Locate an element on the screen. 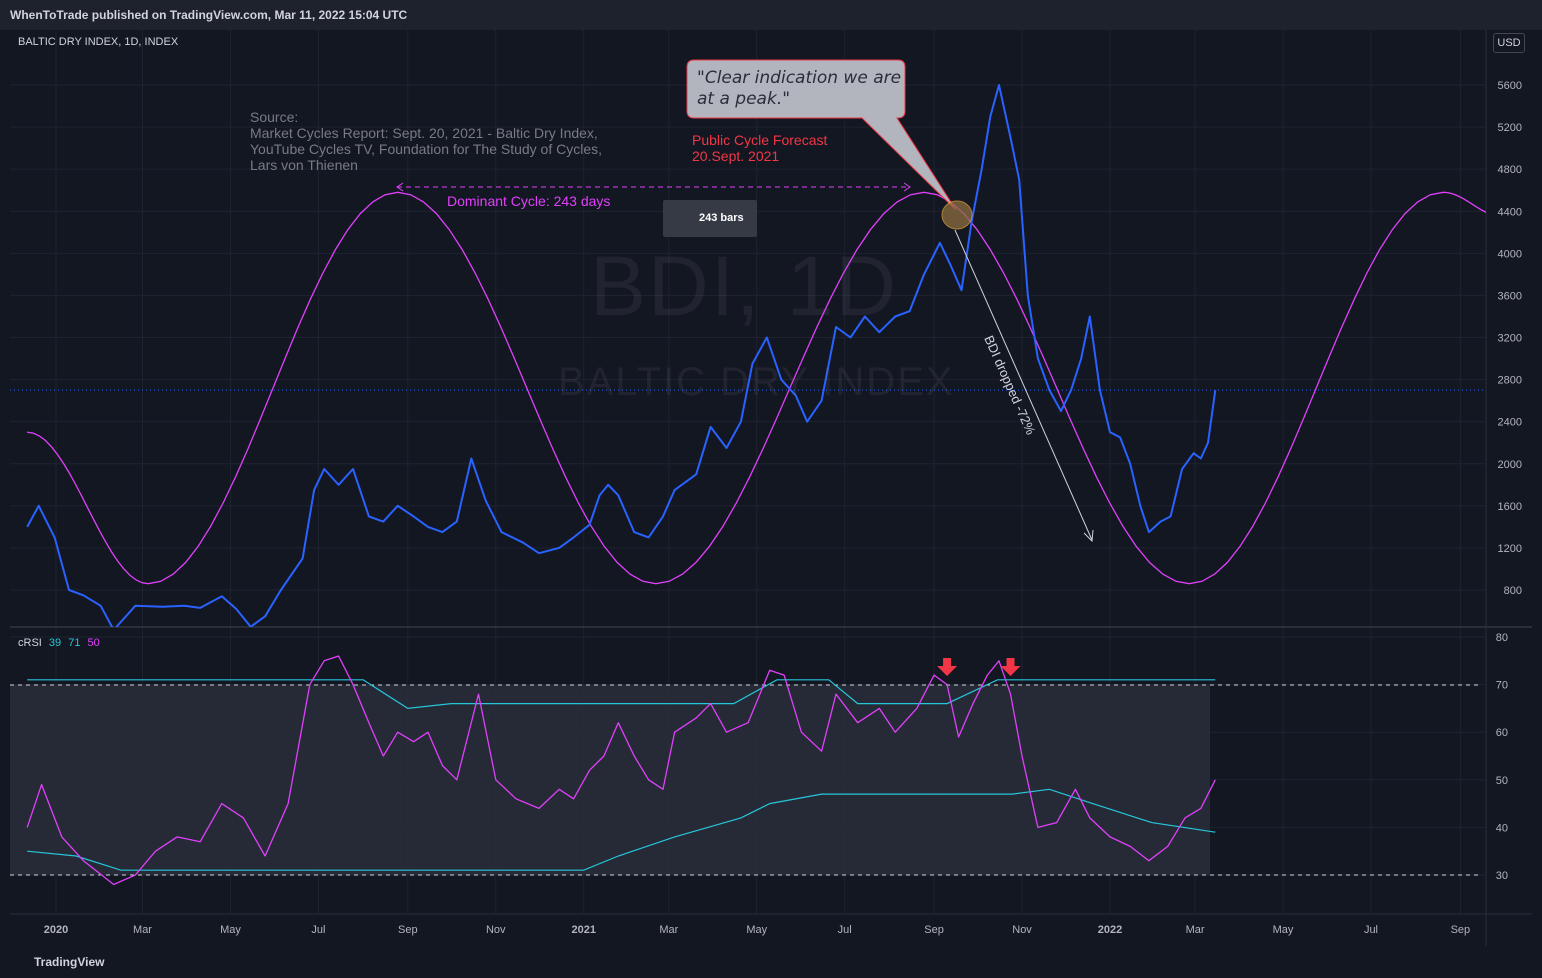  crsi-tick-label: 60 is located at coordinates (1502, 733).